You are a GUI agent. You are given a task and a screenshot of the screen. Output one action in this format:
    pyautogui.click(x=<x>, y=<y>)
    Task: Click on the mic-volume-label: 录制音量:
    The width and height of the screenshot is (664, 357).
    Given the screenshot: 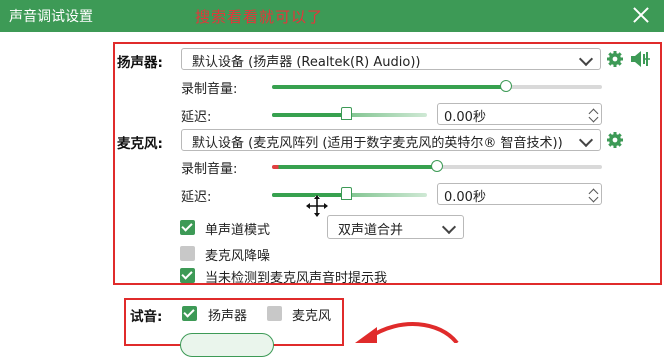 What is the action you would take?
    pyautogui.click(x=209, y=169)
    